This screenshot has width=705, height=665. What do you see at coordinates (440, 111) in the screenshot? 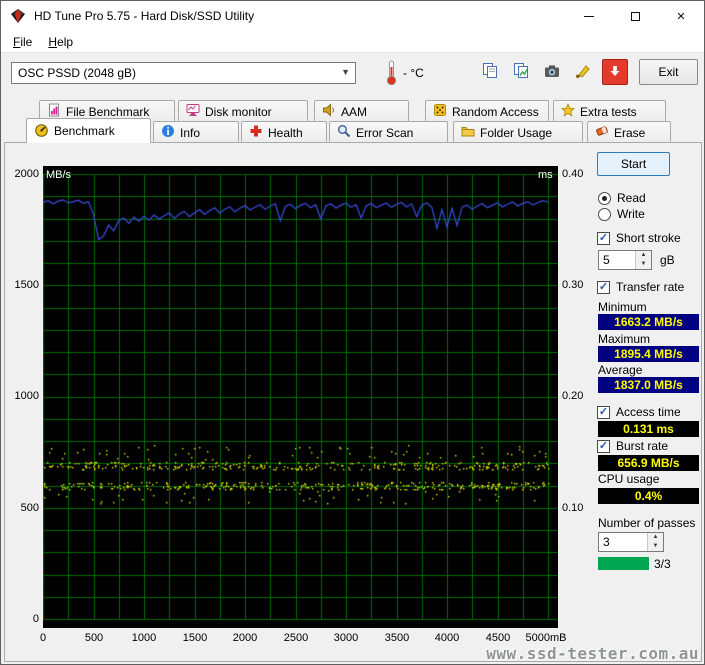
I see `dice-icon` at bounding box center [440, 111].